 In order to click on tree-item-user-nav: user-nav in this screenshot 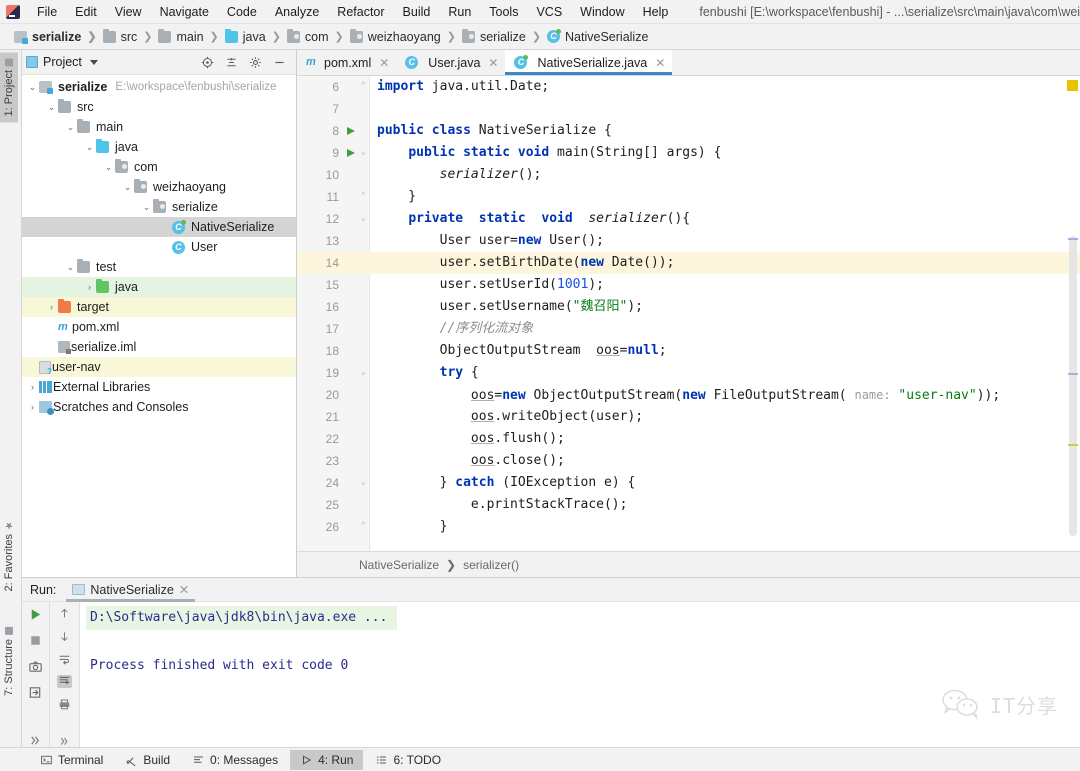, I will do `click(159, 367)`.